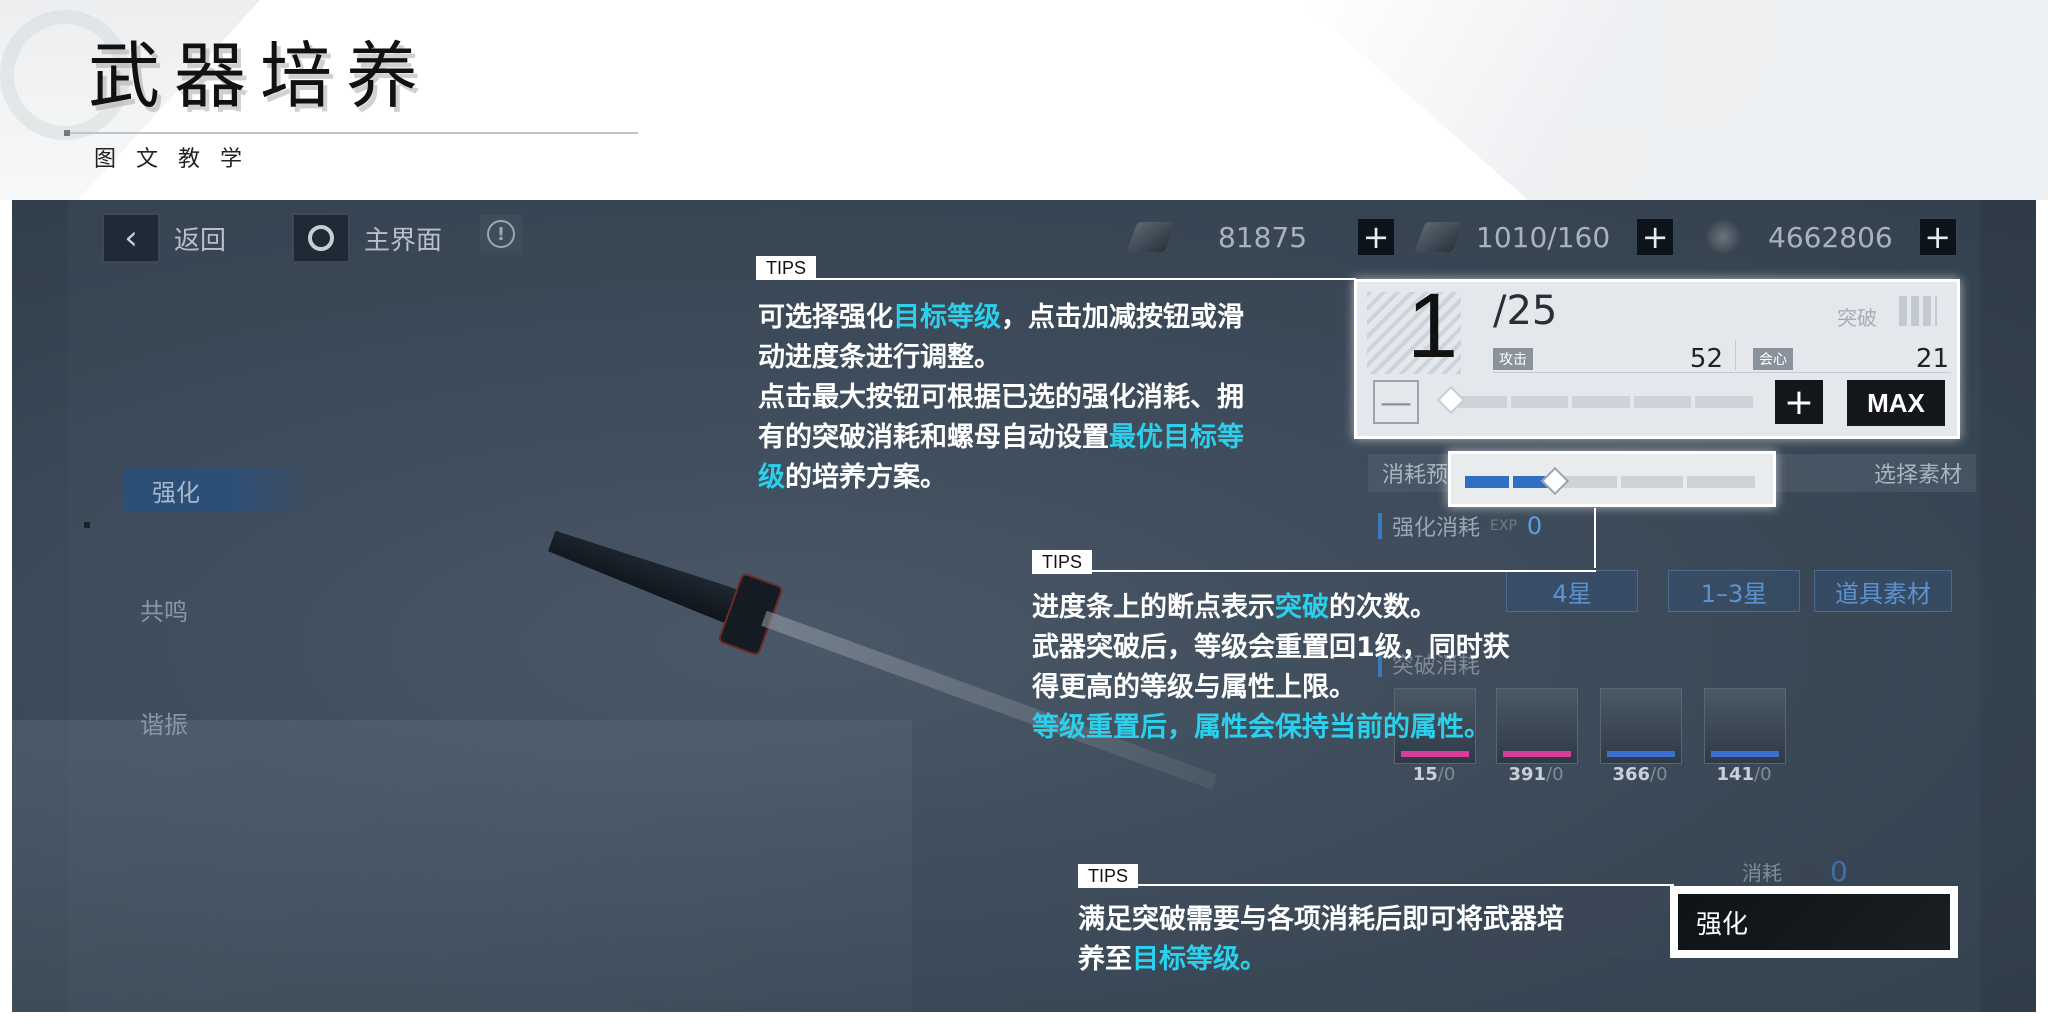  I want to click on stat-value: 52, so click(1706, 359).